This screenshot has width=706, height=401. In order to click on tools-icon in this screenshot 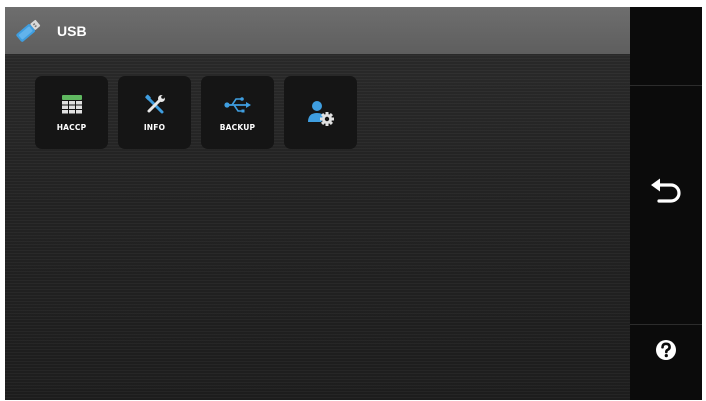, I will do `click(155, 105)`.